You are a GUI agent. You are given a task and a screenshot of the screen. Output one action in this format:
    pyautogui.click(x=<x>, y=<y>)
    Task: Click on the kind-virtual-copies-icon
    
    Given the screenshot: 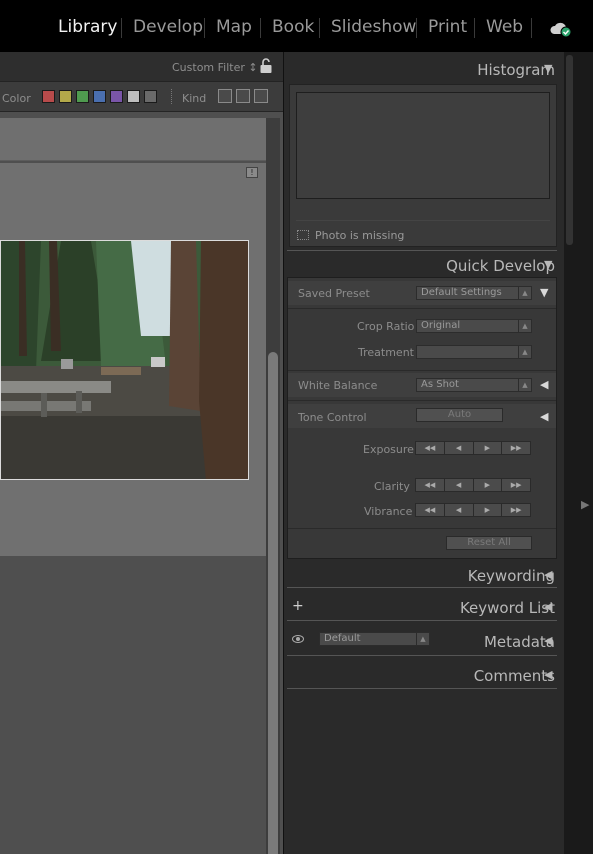 What is the action you would take?
    pyautogui.click(x=243, y=96)
    